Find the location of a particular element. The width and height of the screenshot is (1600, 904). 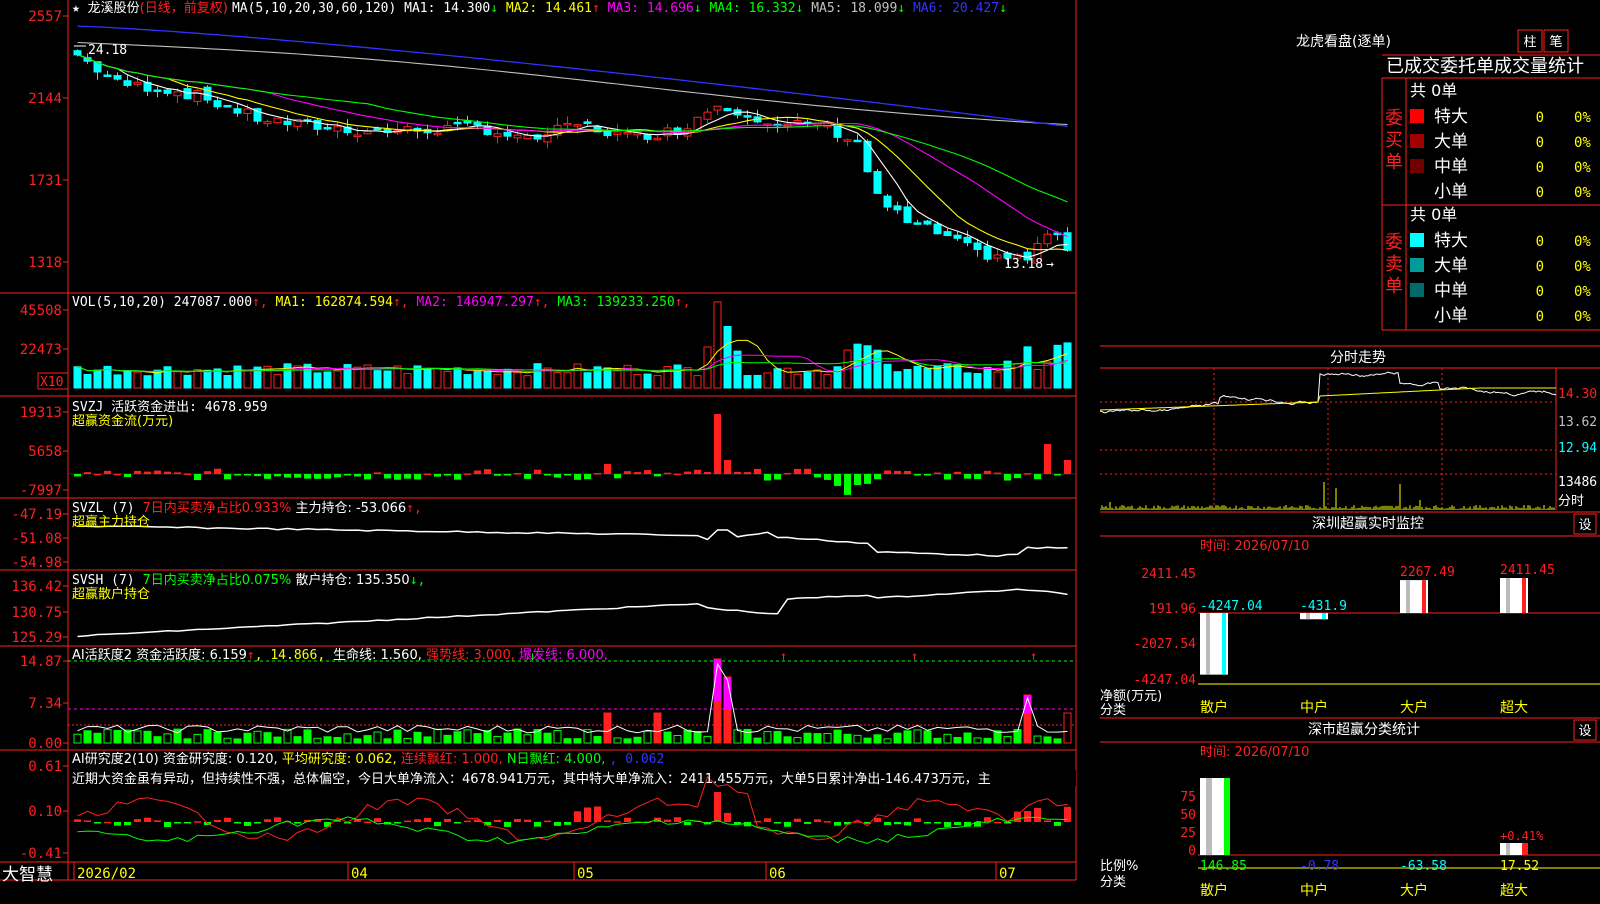

buy-label-char: 委 is located at coordinates (1394, 118).